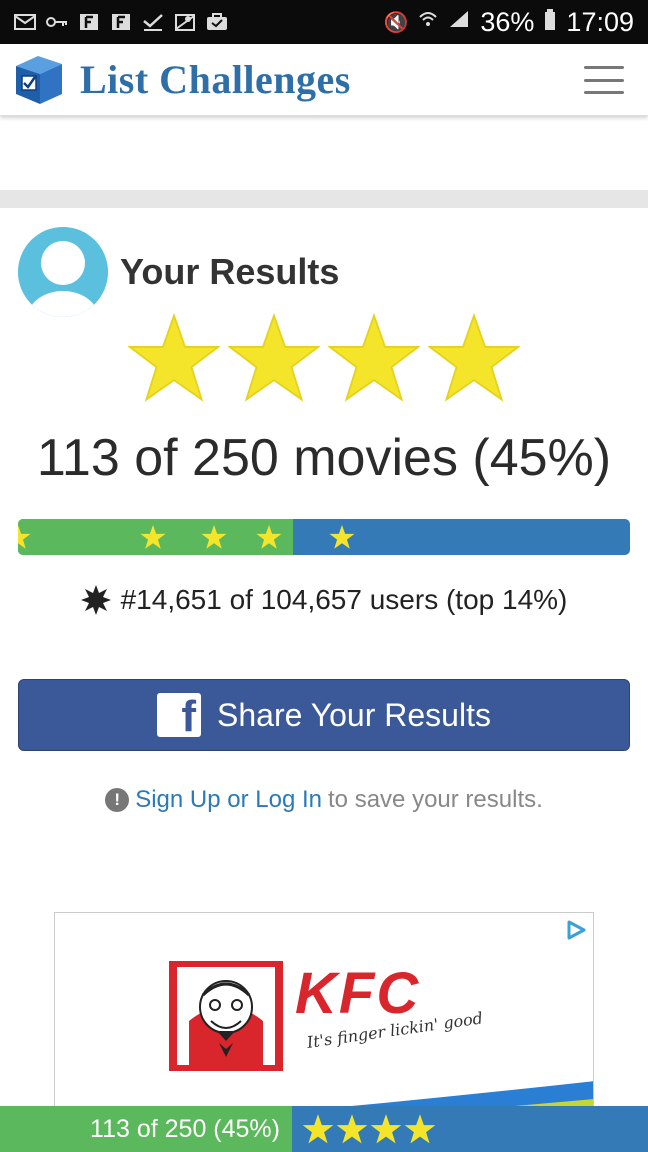  I want to click on avatar, so click(63, 272).